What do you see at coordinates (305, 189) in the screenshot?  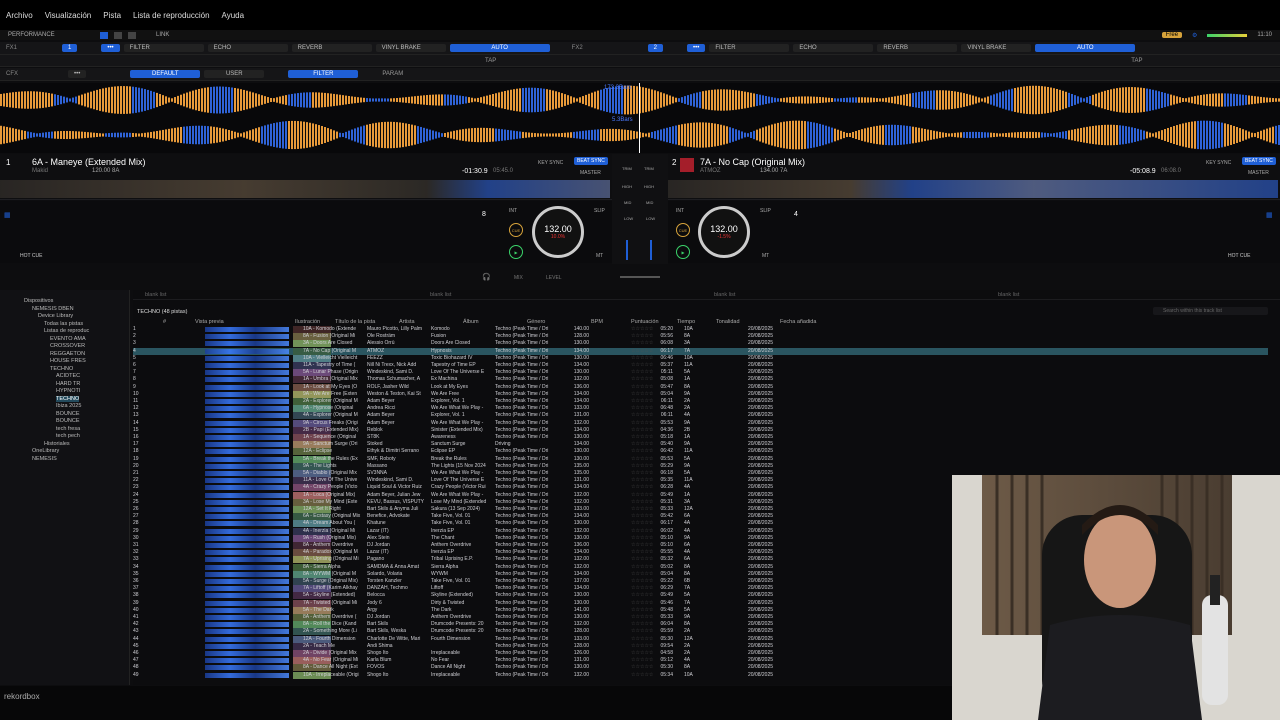 I see `deck1-mini-waveform` at bounding box center [305, 189].